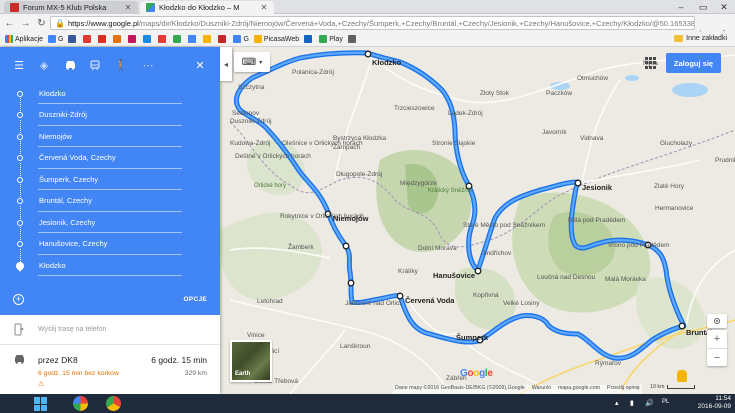  Describe the element at coordinates (651, 63) in the screenshot. I see `google-apps-icon` at that location.